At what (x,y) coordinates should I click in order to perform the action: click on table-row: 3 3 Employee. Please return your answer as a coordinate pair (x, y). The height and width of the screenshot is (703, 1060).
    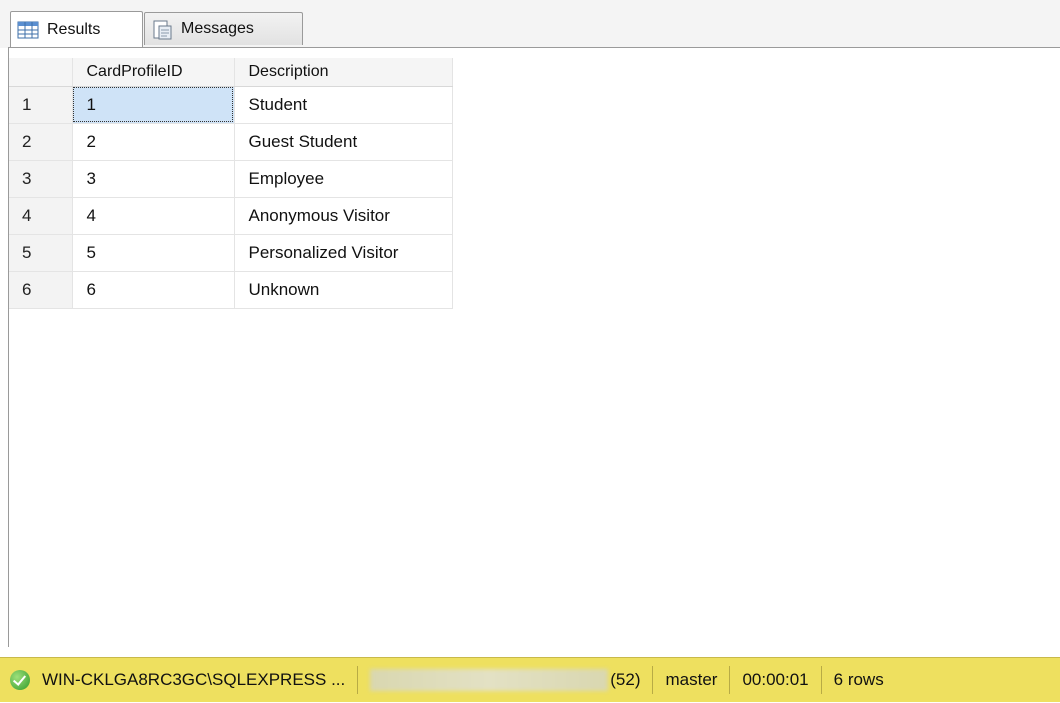
    Looking at the image, I should click on (231, 179).